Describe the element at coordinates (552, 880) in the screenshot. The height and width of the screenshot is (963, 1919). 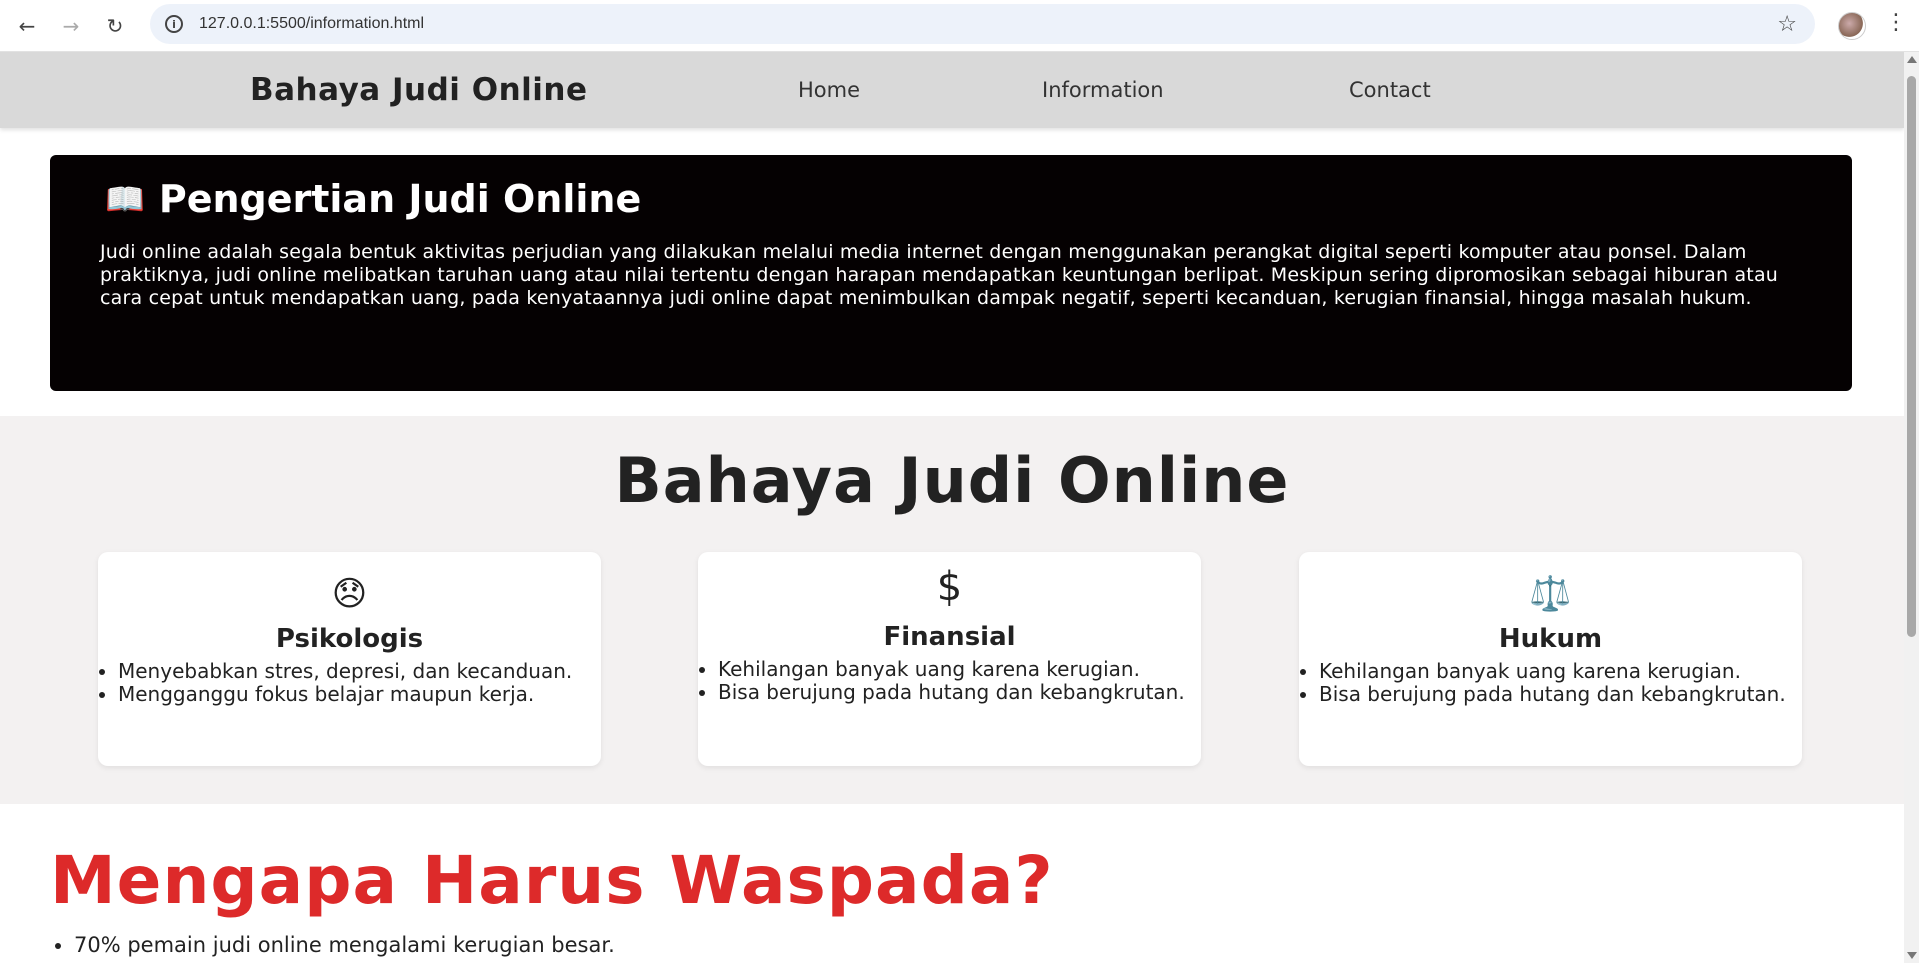
I see `why-title: Mengapa Harus Waspada?` at that location.